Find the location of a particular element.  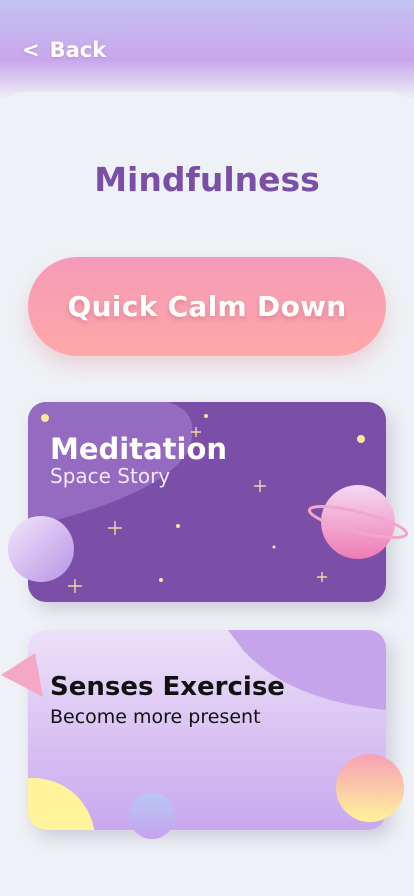

planet-icon is located at coordinates (358, 522).